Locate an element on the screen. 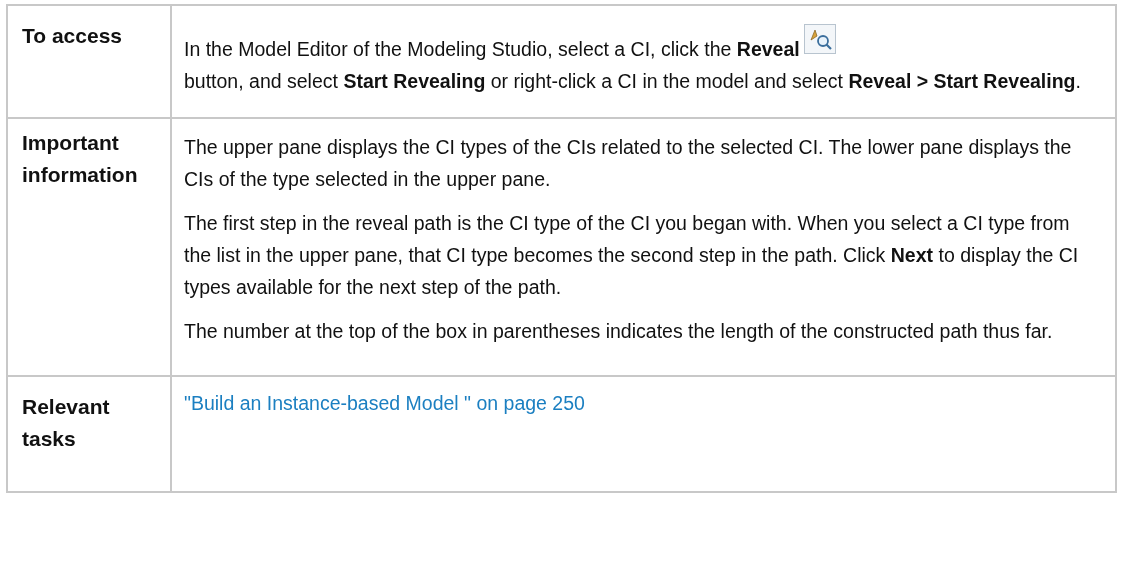  paragraph-text: button, and select Start Revealing or right-click a CI in the model and select Reveal > Start Revealing. is located at coordinates (633, 81).